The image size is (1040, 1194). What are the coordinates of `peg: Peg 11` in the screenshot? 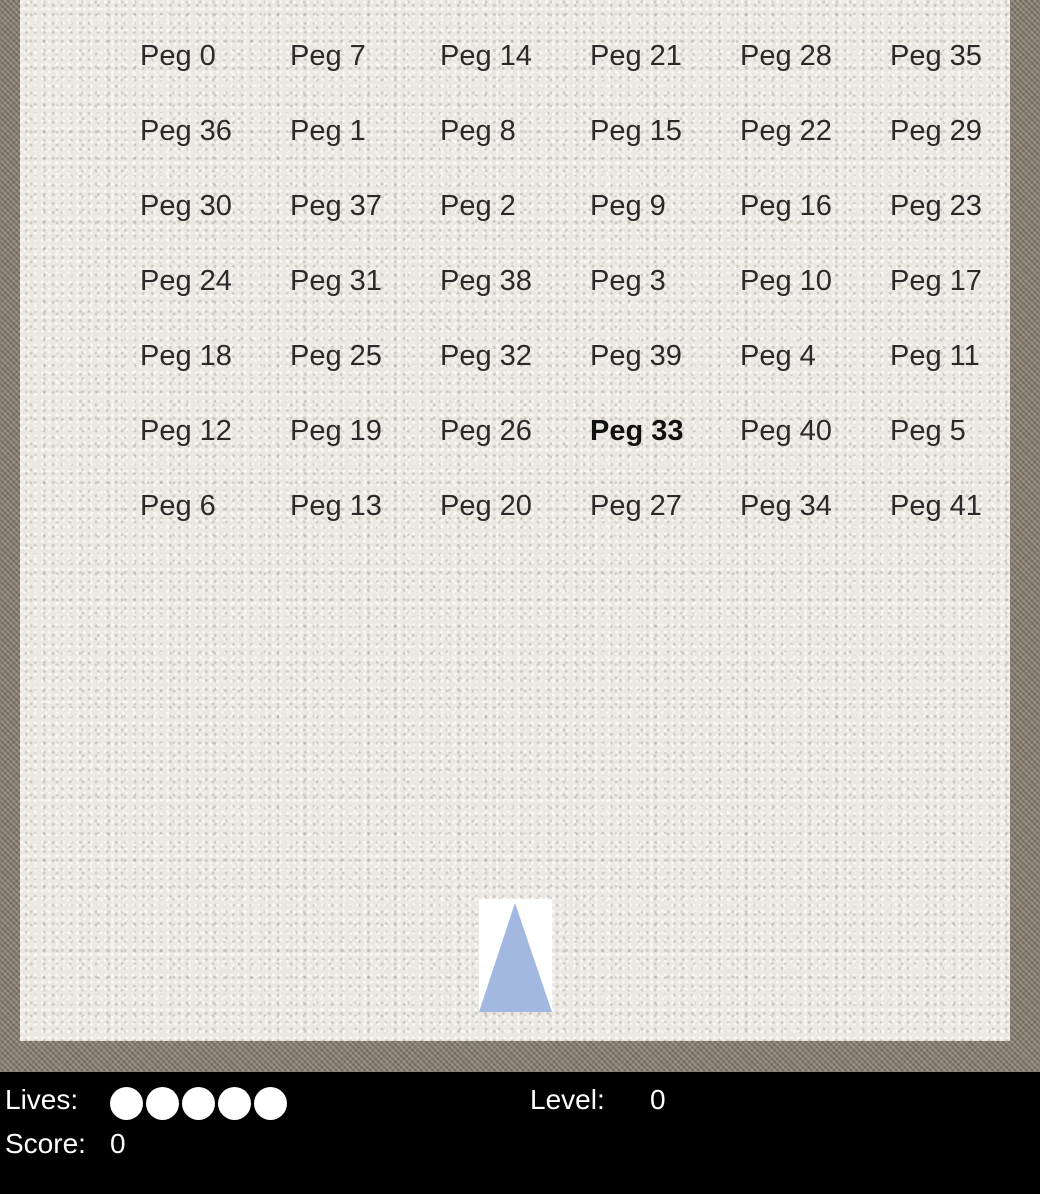 It's located at (950, 373).